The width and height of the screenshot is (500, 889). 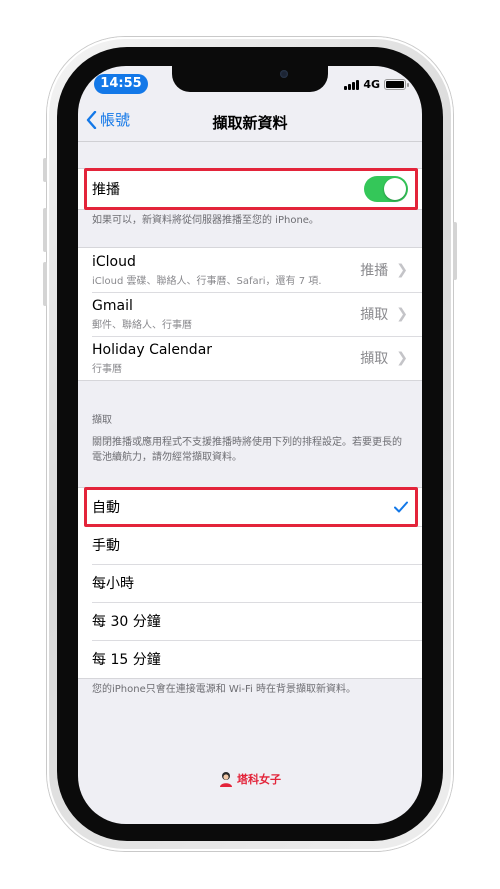 What do you see at coordinates (284, 74) in the screenshot?
I see `camera` at bounding box center [284, 74].